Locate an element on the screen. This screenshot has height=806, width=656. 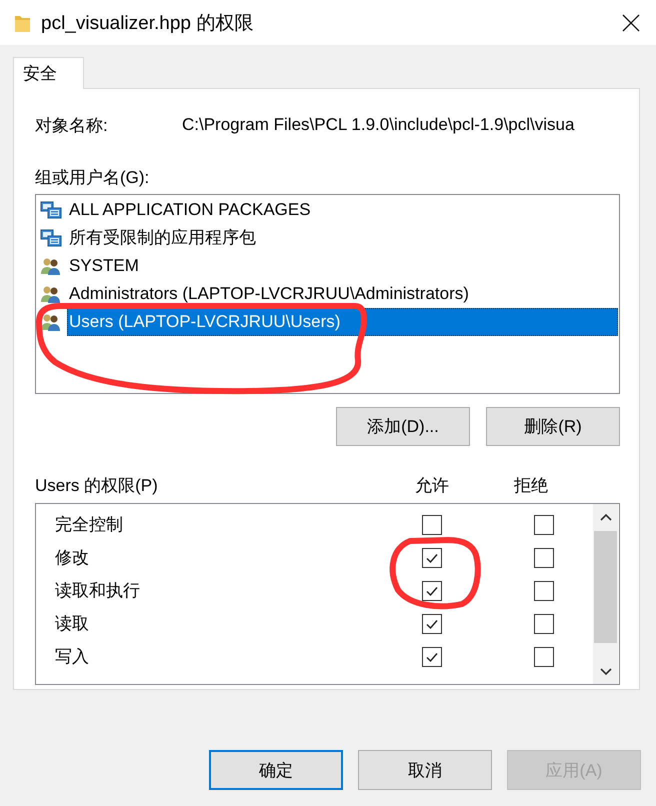
ok-button: 确定 is located at coordinates (276, 770).